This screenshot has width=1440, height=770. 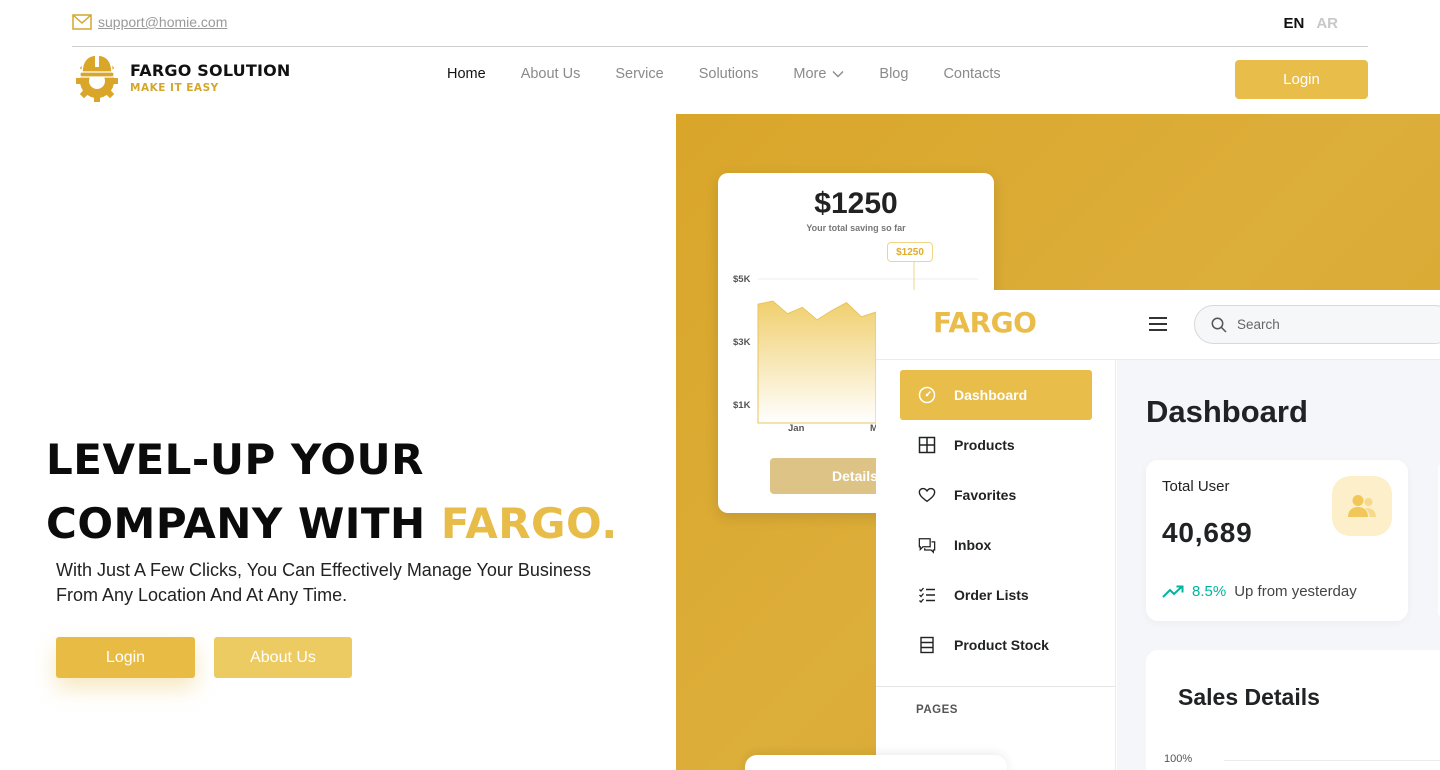 What do you see at coordinates (729, 74) in the screenshot?
I see `nav-solutions: Solutions` at bounding box center [729, 74].